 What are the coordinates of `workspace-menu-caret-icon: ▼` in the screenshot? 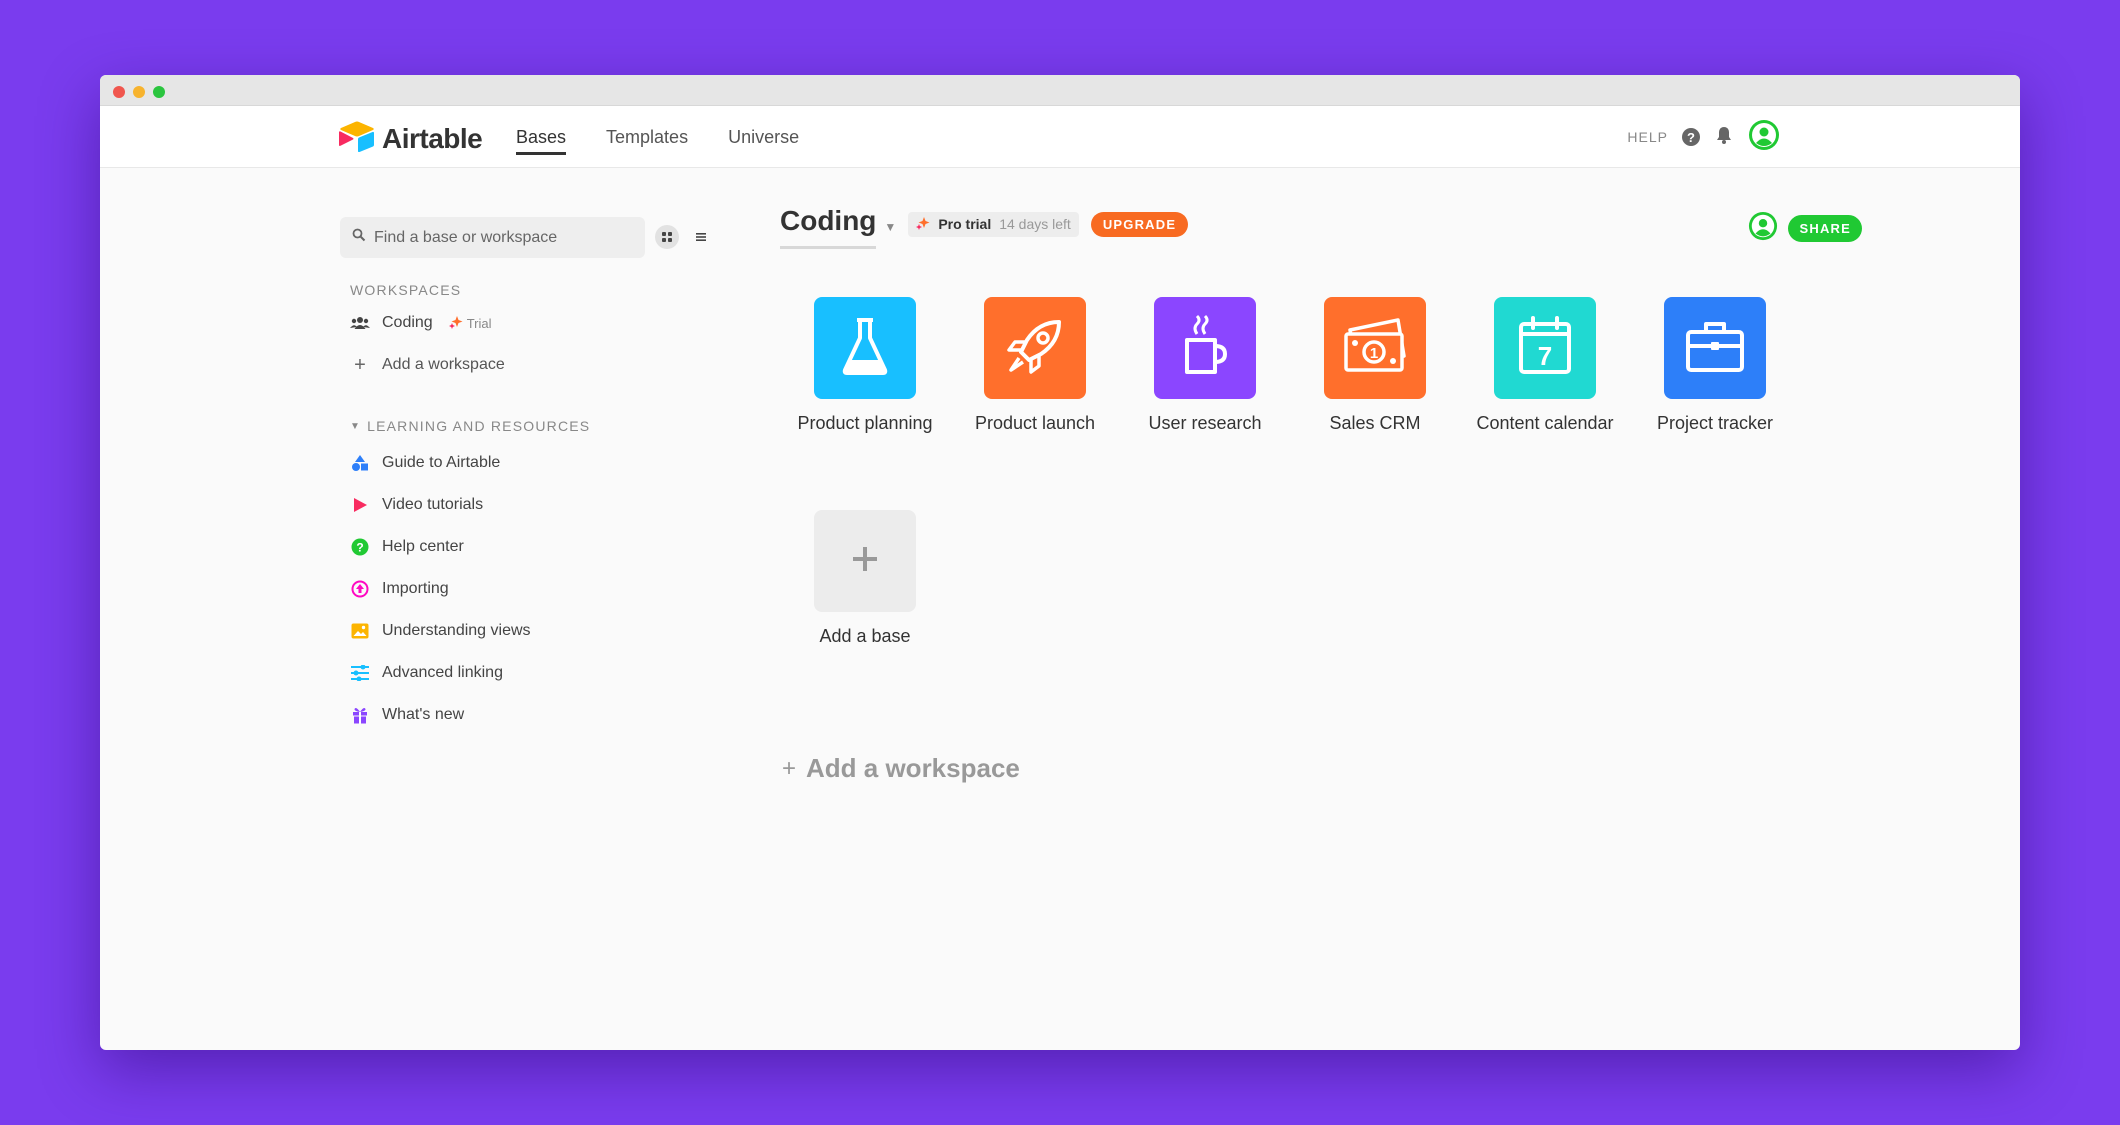 It's located at (890, 227).